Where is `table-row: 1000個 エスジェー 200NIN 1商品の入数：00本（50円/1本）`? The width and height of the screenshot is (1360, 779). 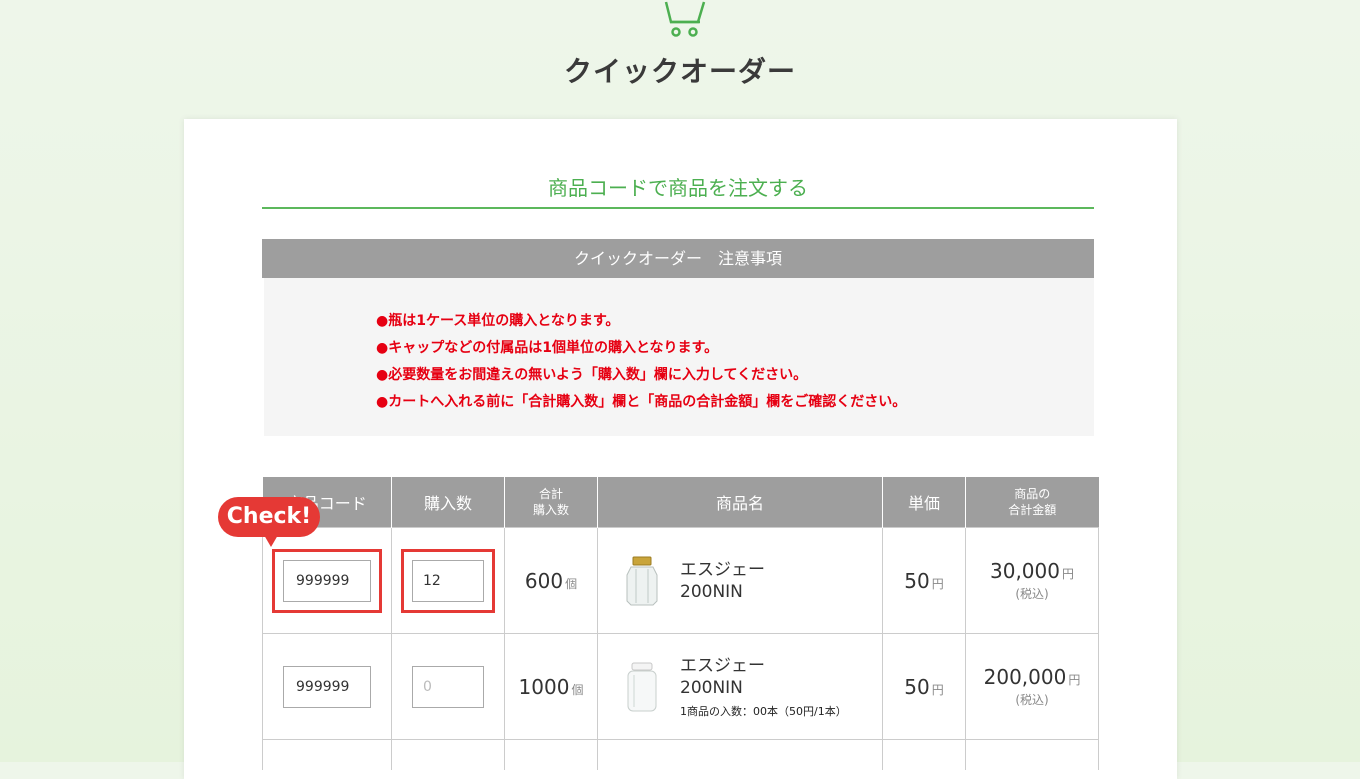
table-row: 1000個 エスジェー 200NIN 1商品の入数：00本（50円/1本） is located at coordinates (680, 686).